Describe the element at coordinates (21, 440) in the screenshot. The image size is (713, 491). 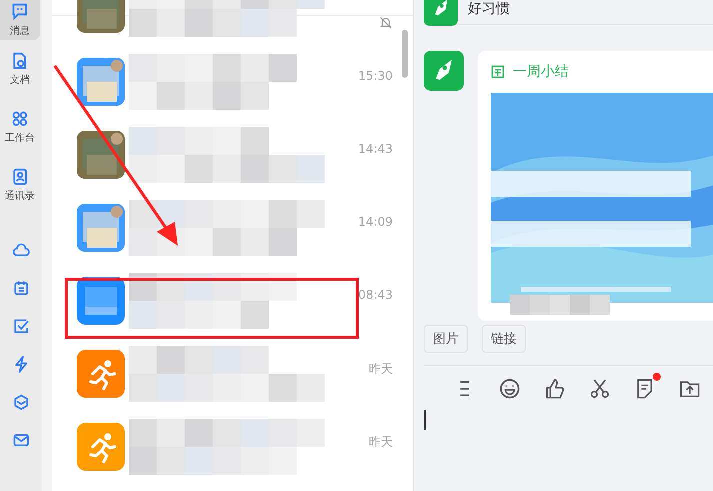
I see `mail-icon` at that location.